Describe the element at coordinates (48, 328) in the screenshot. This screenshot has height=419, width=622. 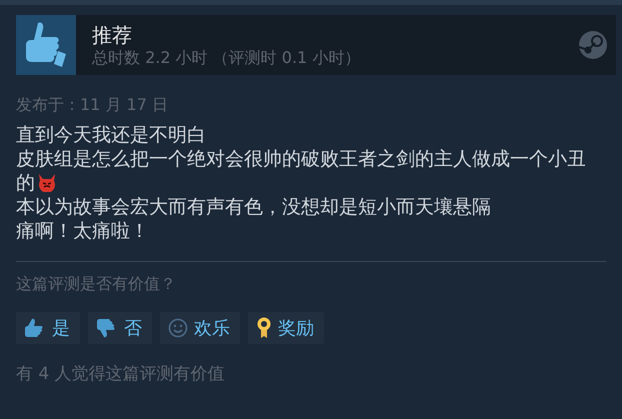
I see `yes-button: 是` at that location.